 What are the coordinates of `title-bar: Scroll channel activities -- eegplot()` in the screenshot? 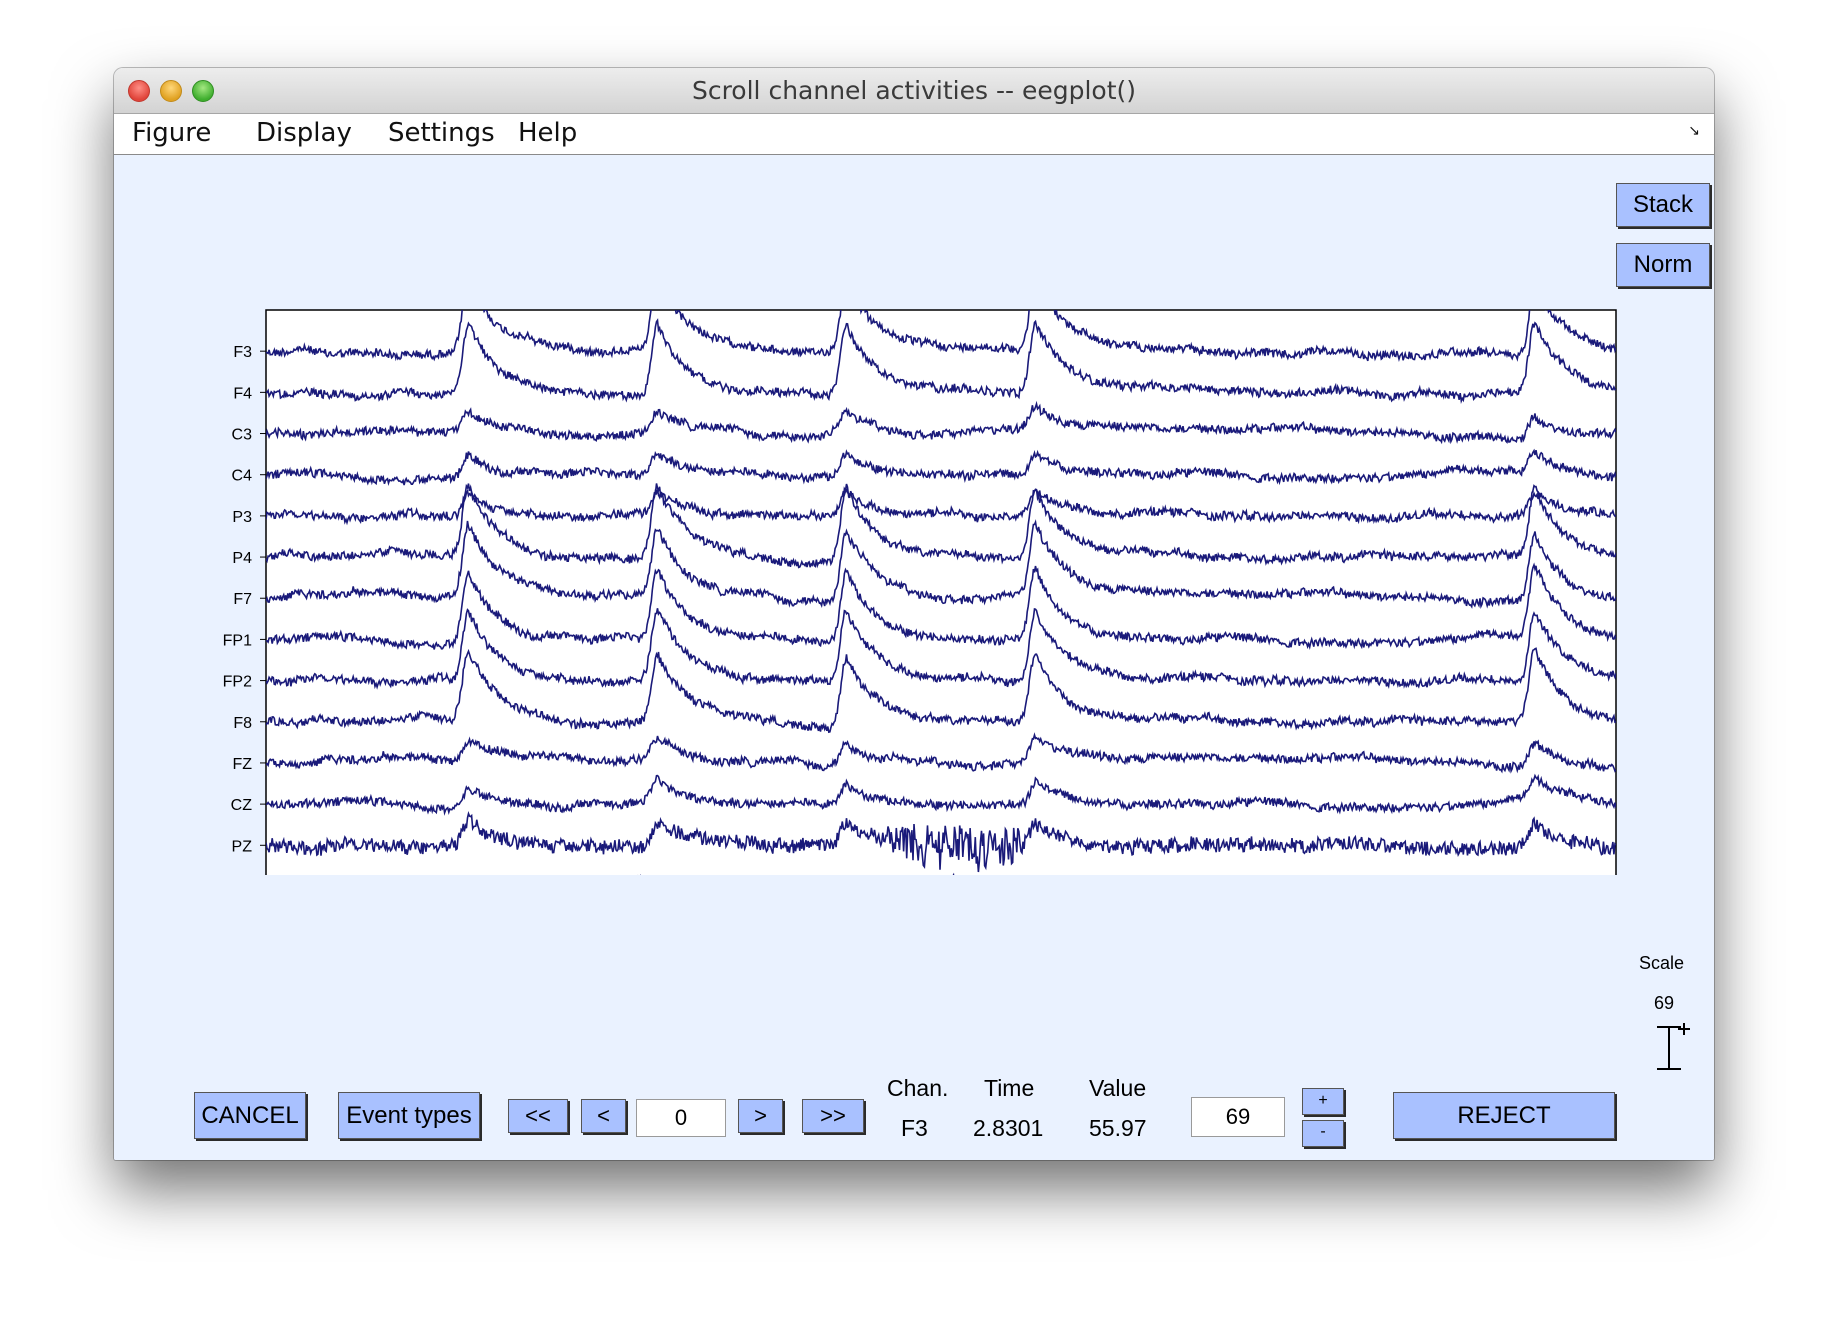 It's located at (914, 91).